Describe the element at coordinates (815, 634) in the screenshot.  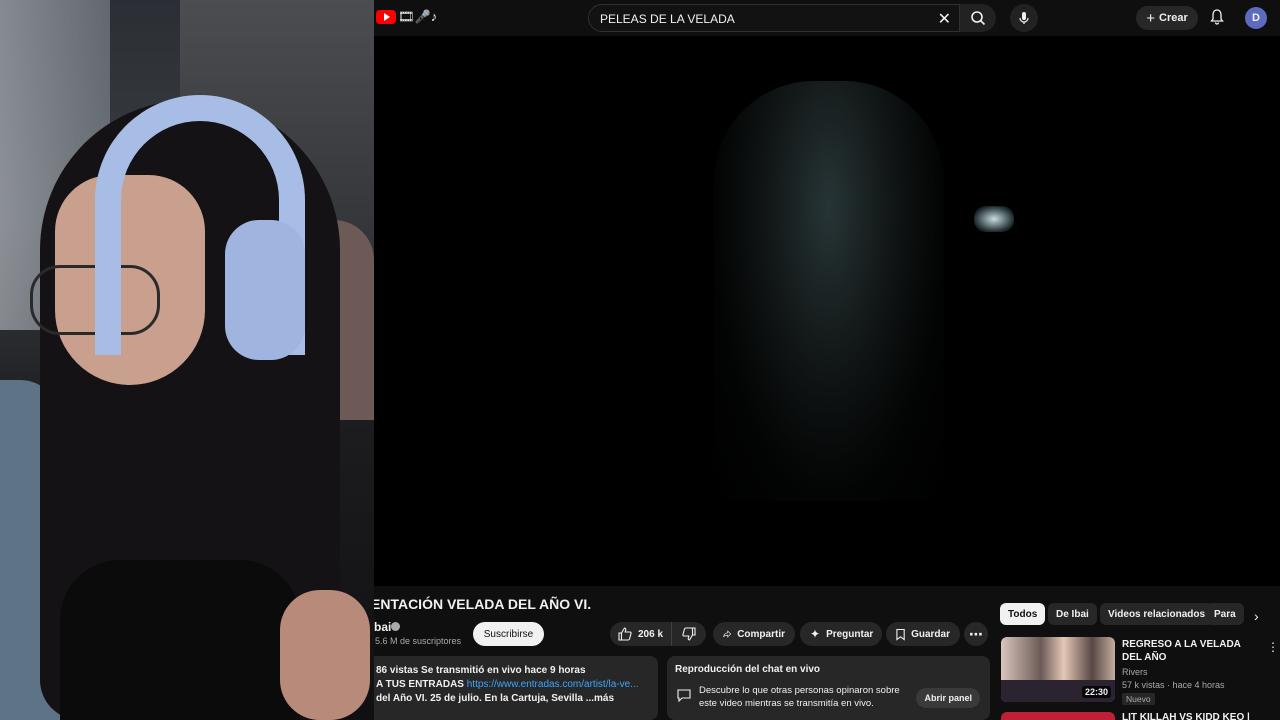
I see `sparkle-icon: ✦` at that location.